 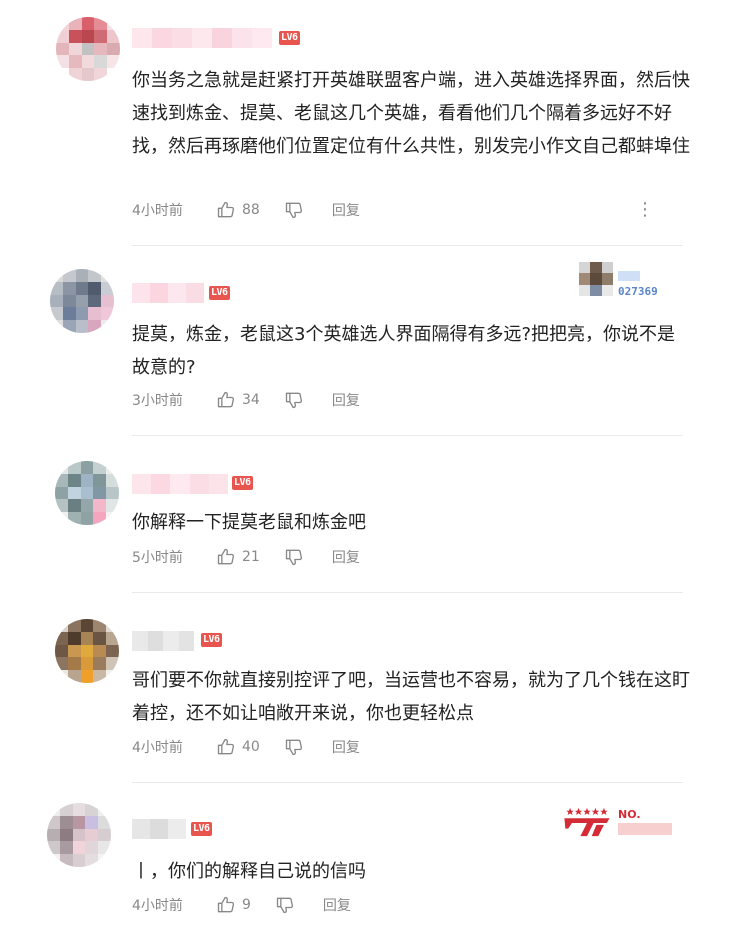 I want to click on comment-text: 丨，你们的解释自己说的信吗, so click(x=249, y=871).